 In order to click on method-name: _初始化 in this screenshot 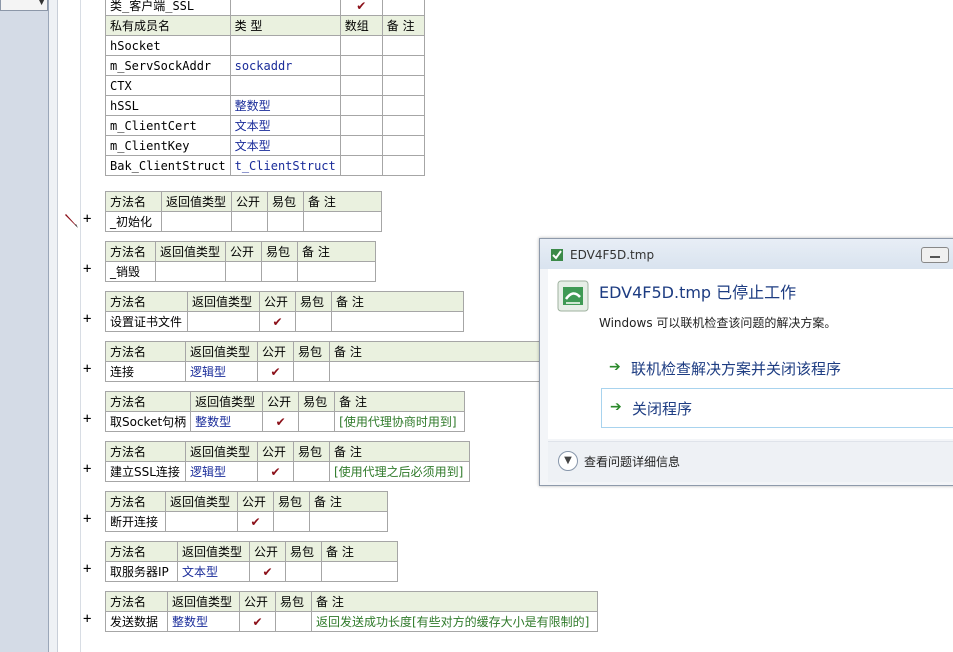, I will do `click(133, 221)`.